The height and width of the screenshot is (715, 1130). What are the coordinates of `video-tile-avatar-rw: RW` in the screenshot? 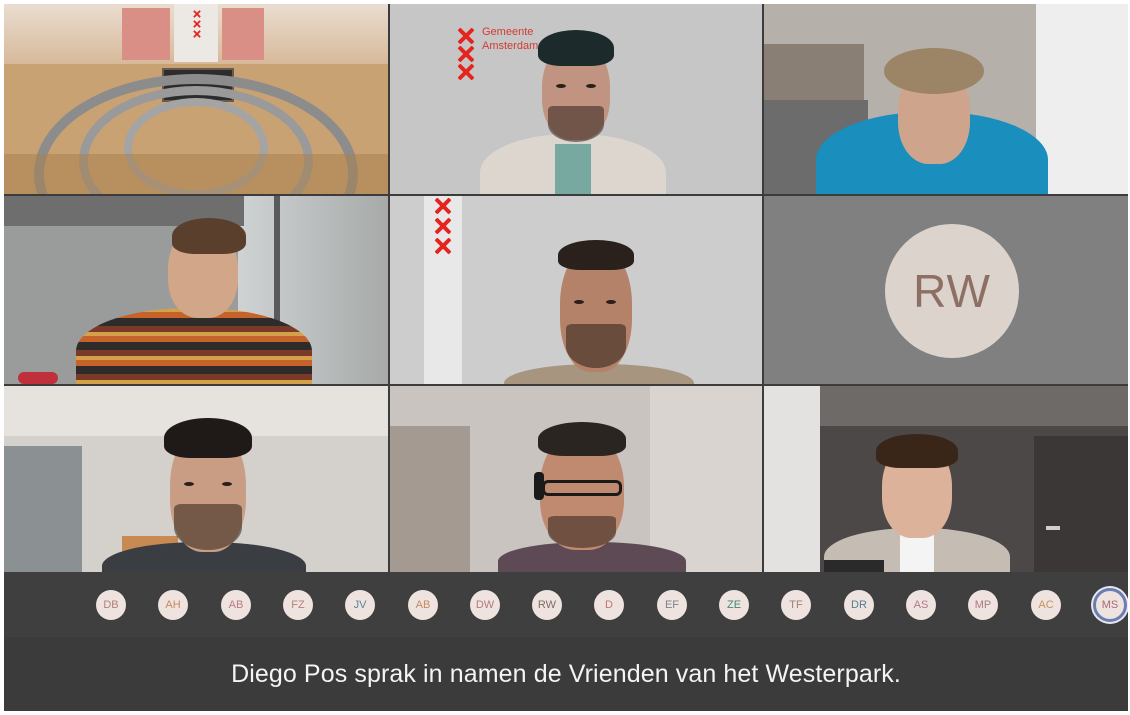 It's located at (946, 290).